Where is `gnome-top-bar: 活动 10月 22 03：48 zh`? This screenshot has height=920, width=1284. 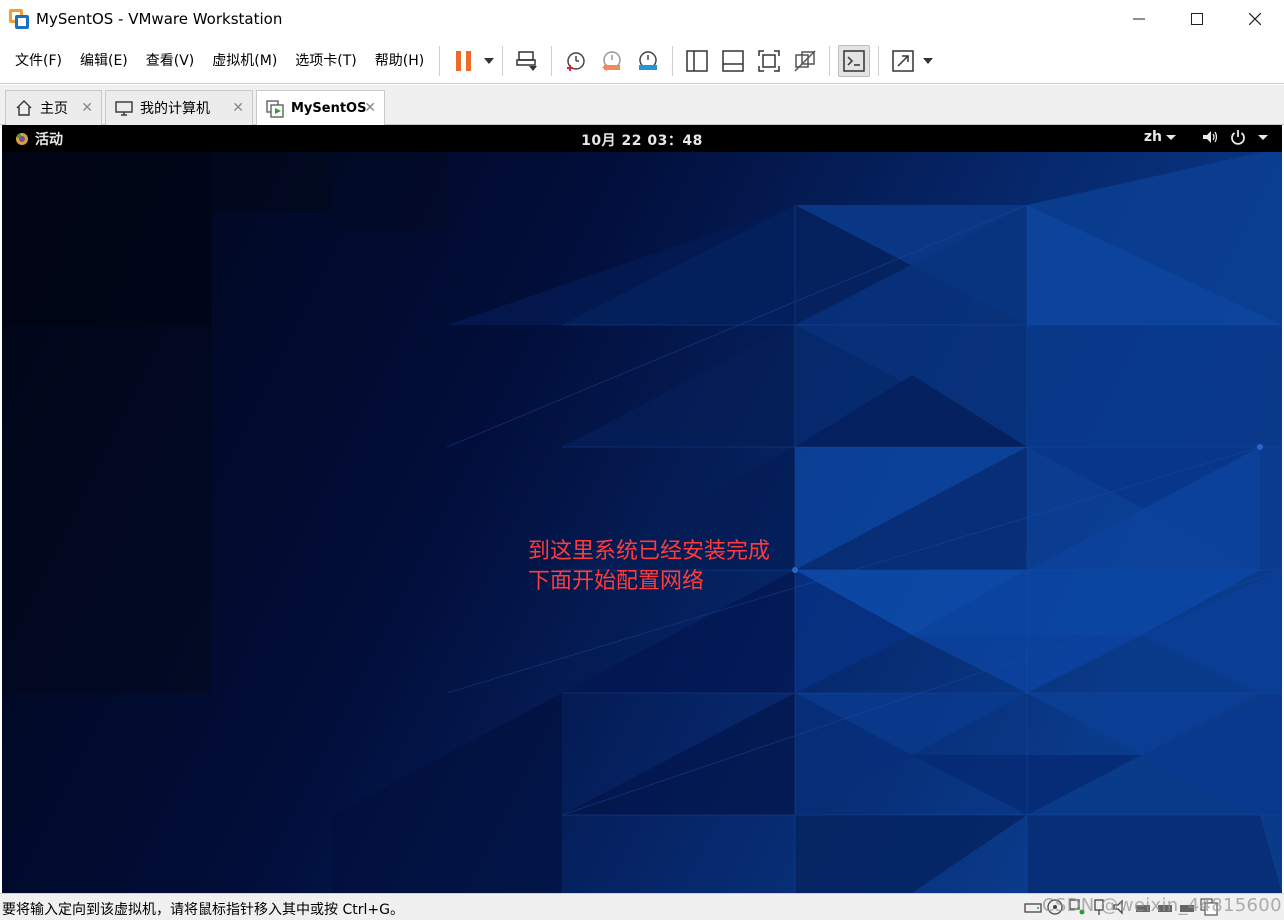
gnome-top-bar: 活动 10月 22 03：48 zh is located at coordinates (642, 138).